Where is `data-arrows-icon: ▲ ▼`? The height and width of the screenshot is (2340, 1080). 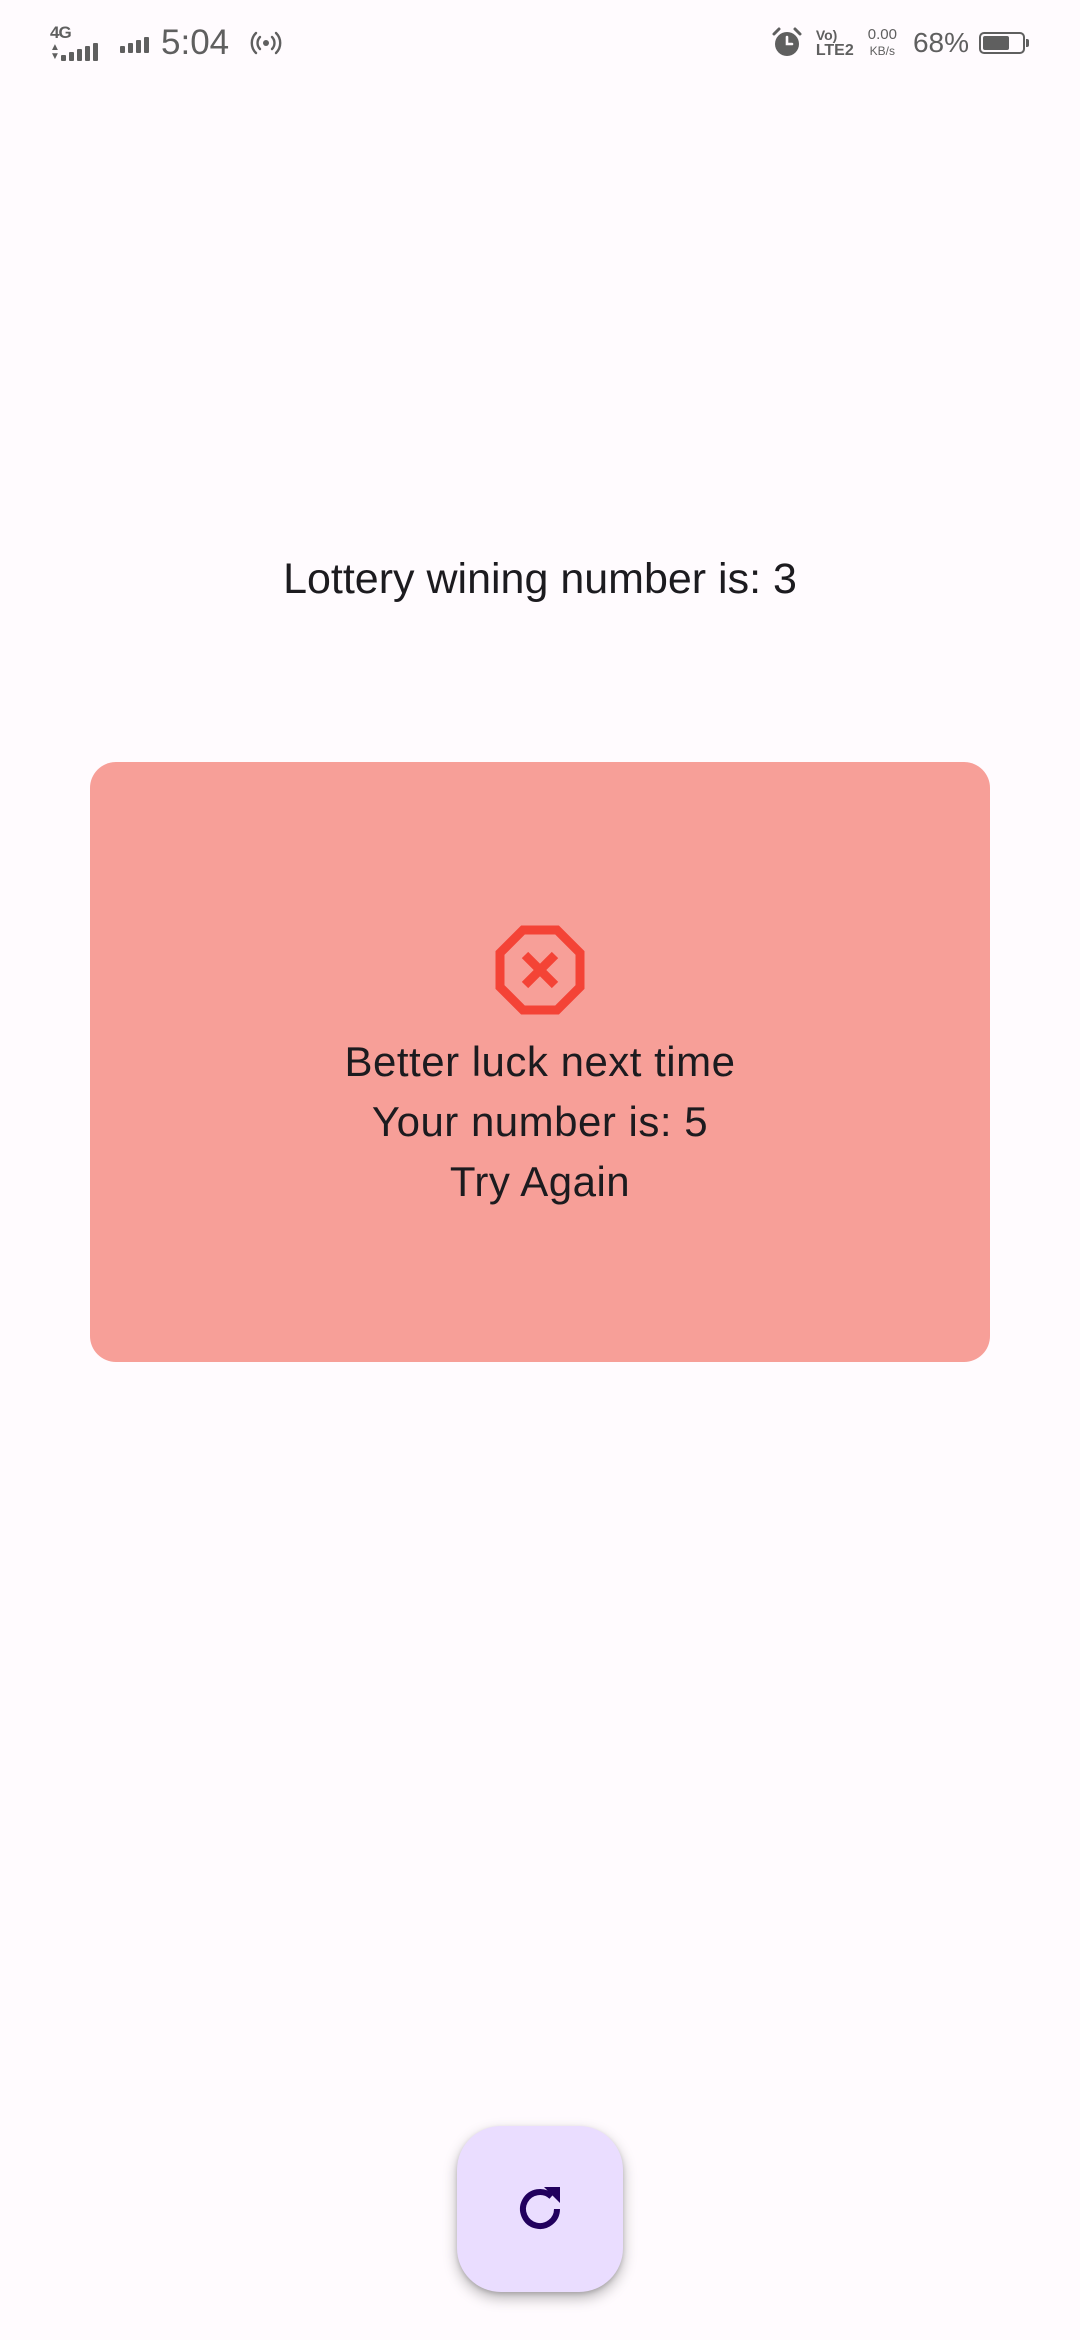 data-arrows-icon: ▲ ▼ is located at coordinates (55, 52).